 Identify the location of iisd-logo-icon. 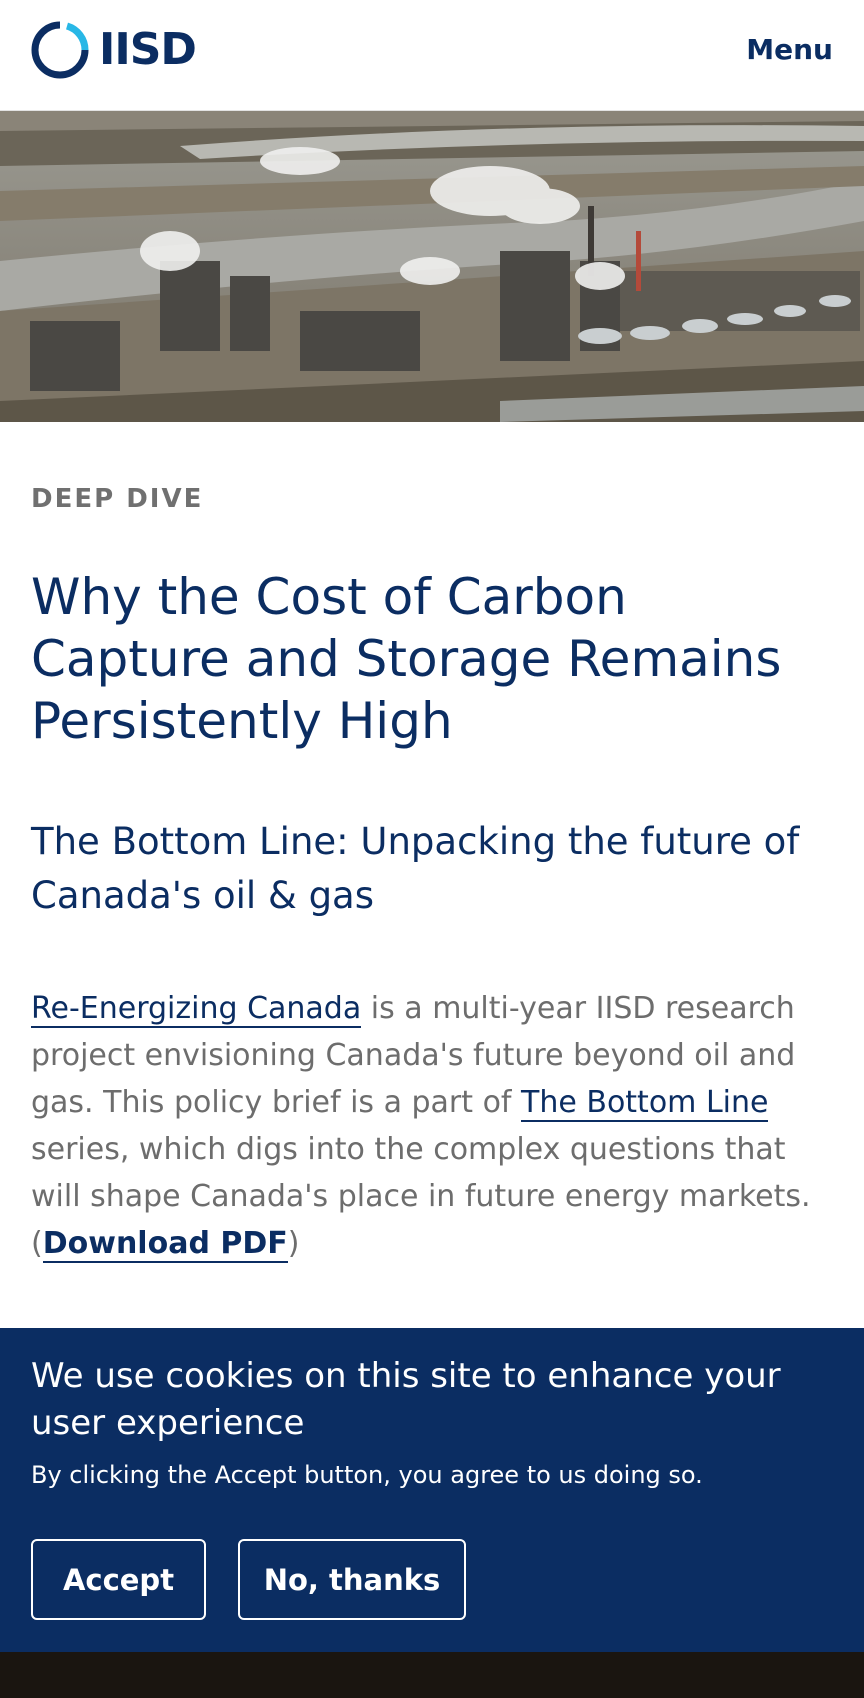
(60, 50).